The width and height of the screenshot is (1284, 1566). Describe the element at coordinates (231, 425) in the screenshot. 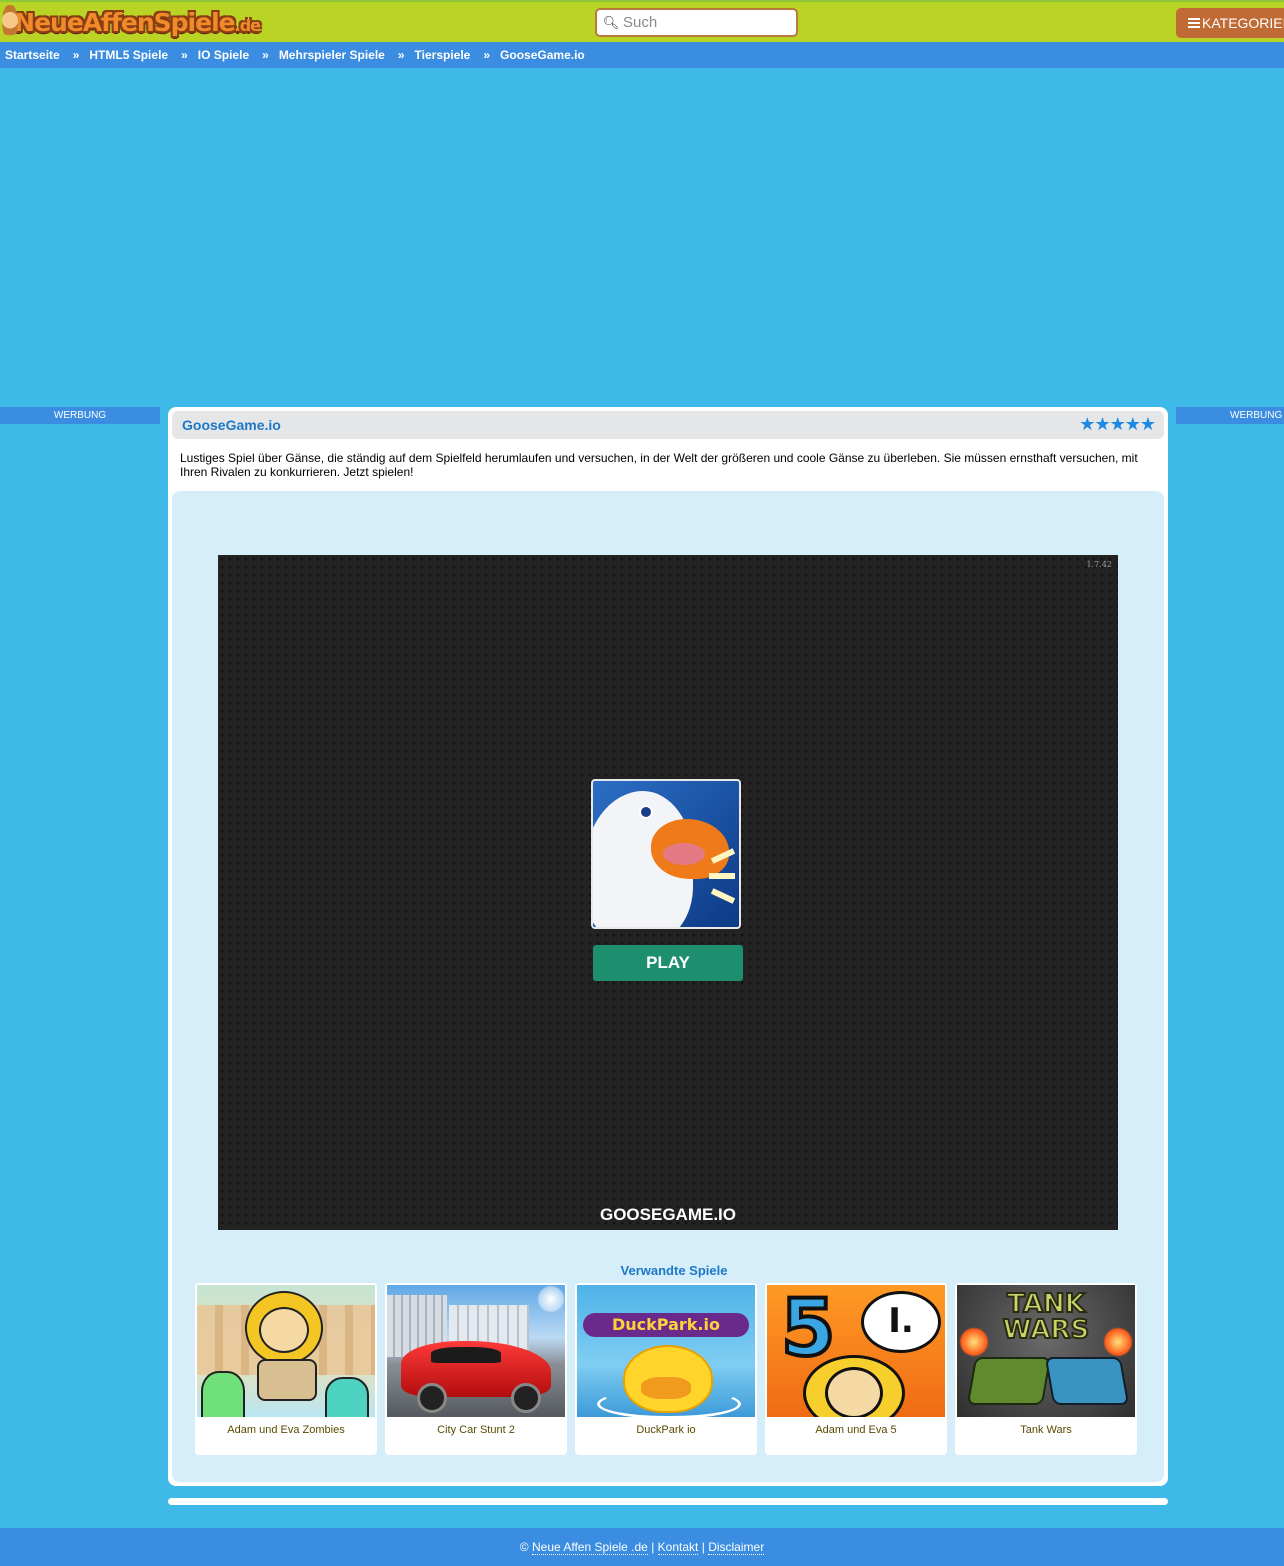

I see `game-title: GooseGame.io` at that location.